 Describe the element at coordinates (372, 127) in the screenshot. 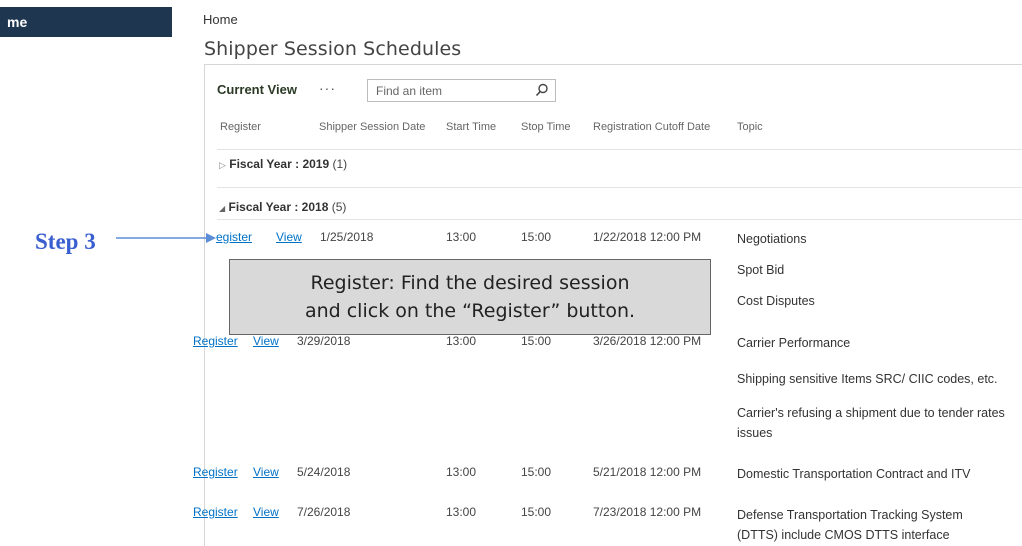

I see `column-header-session-date: Shipper Session Date` at that location.